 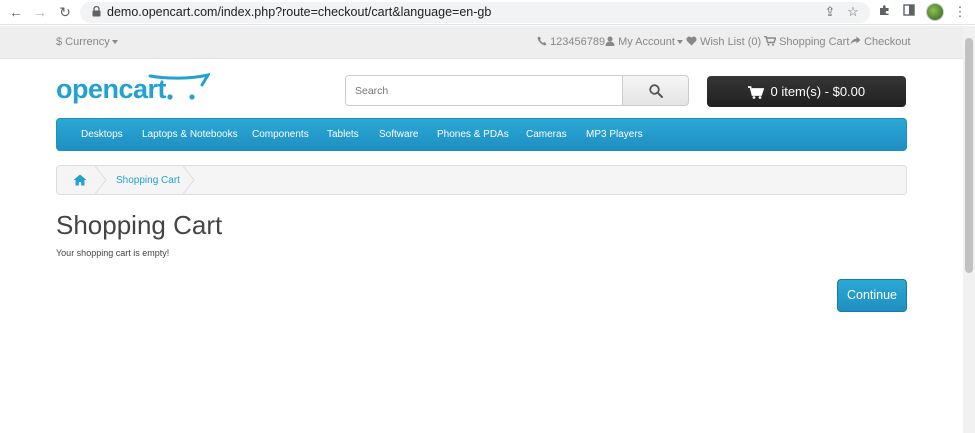 I want to click on phone-number: 123456789, so click(x=578, y=42).